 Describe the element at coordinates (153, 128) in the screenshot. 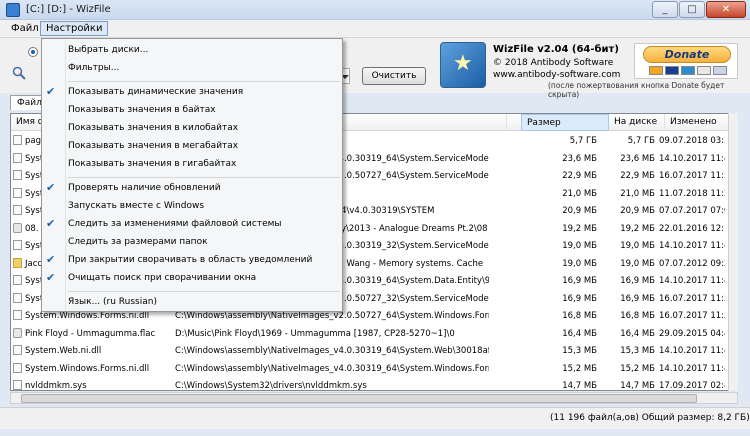

I see `settings-menu-item: Показывать значения в килобайтах` at that location.